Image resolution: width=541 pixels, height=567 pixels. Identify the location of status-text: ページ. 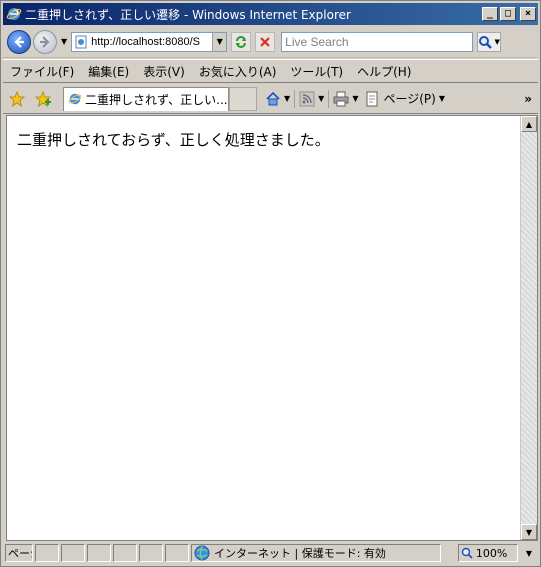
(19, 553).